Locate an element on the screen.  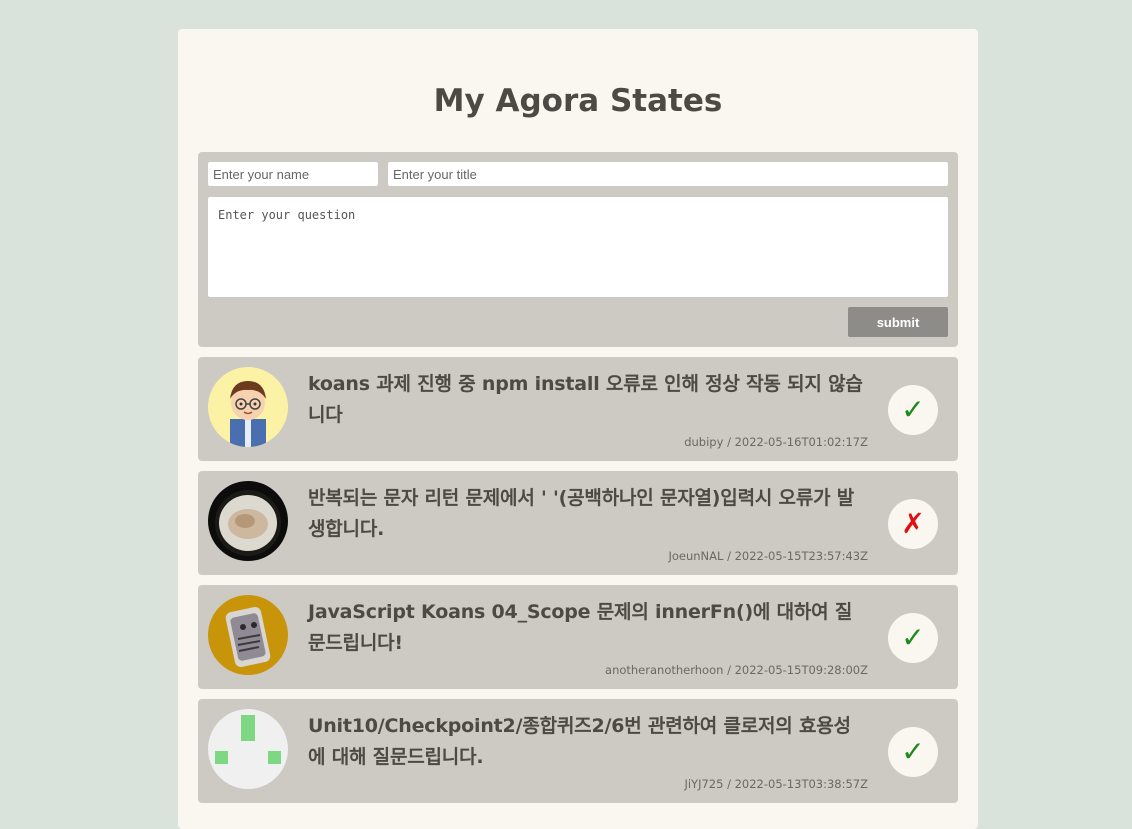
title-input is located at coordinates (668, 174).